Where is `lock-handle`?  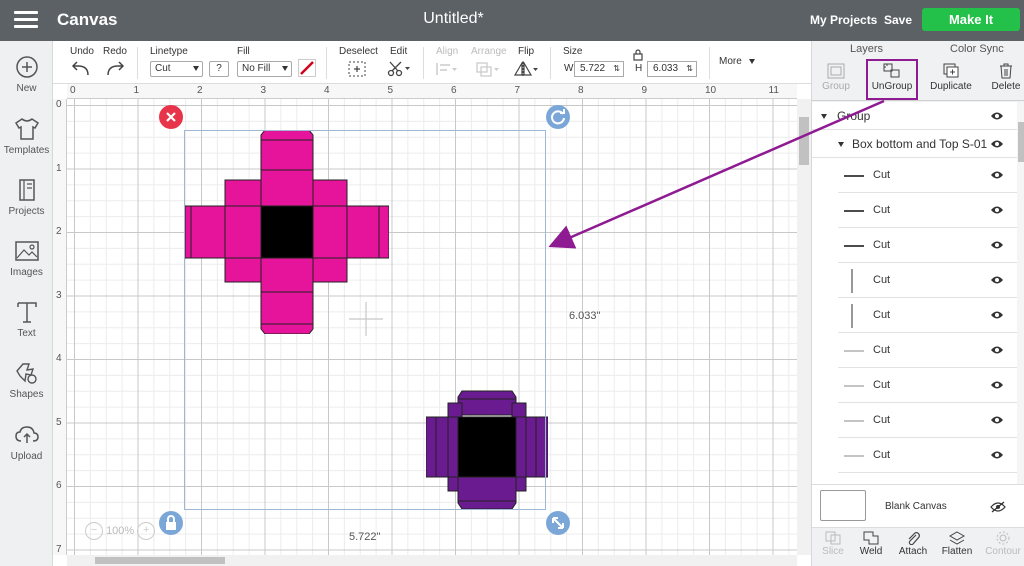 lock-handle is located at coordinates (171, 523).